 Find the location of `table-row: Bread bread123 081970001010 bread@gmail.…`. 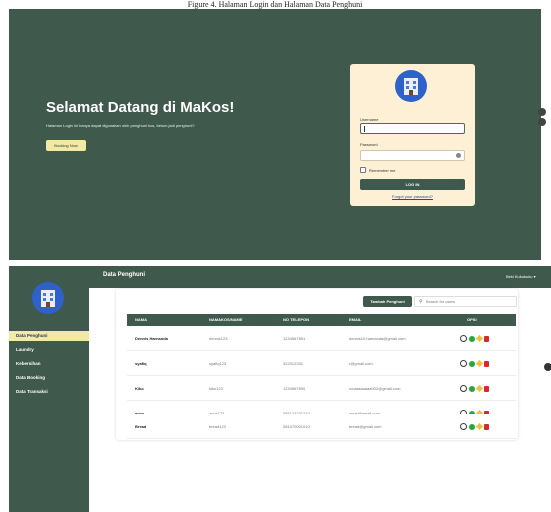

table-row: Bread bread123 081970001010 bread@gmail.… is located at coordinates (321, 426).